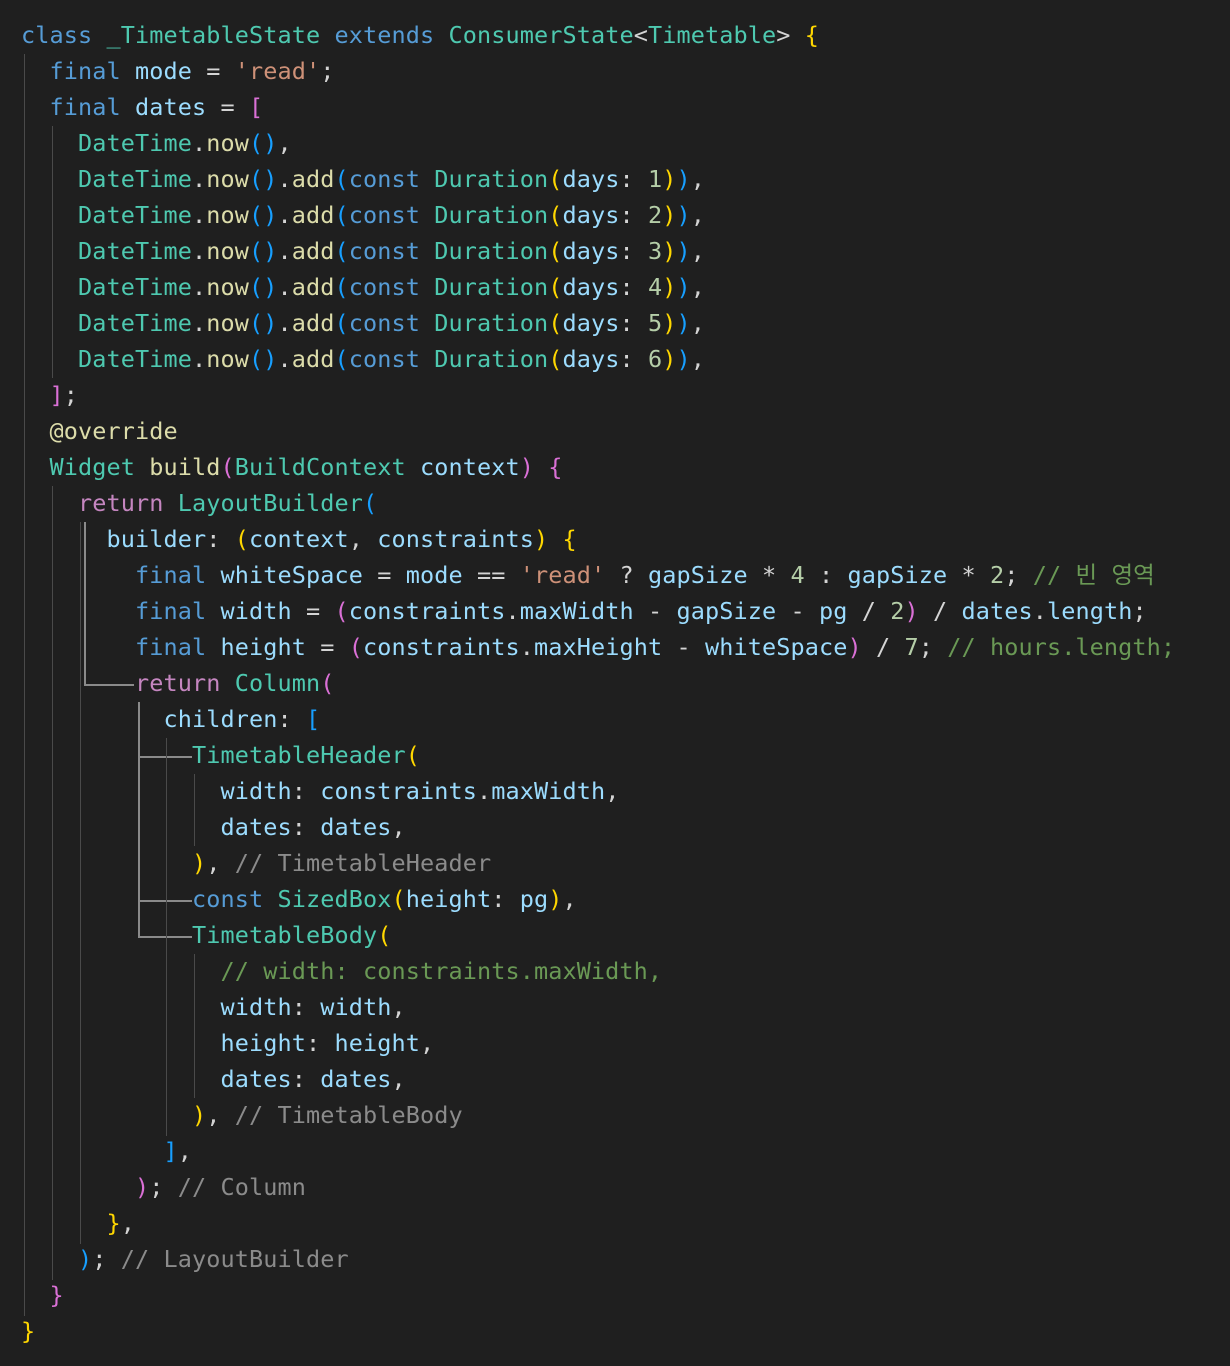 The image size is (1230, 1366). Describe the element at coordinates (49, 395) in the screenshot. I see `code-line: ];` at that location.